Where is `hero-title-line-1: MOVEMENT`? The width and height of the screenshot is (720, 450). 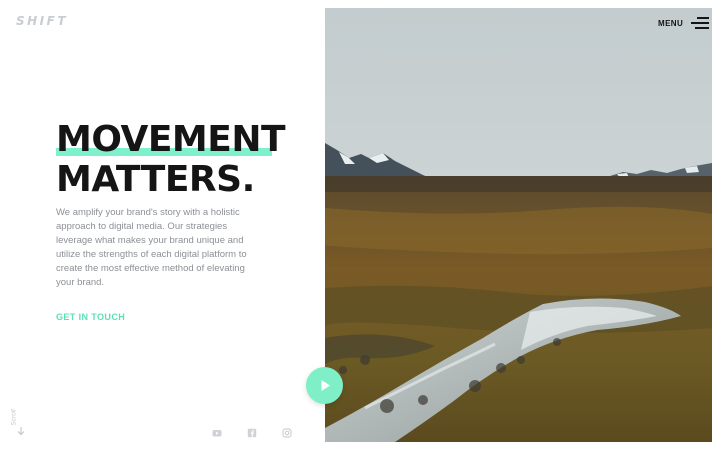
hero-title-line-1: MOVEMENT is located at coordinates (171, 139).